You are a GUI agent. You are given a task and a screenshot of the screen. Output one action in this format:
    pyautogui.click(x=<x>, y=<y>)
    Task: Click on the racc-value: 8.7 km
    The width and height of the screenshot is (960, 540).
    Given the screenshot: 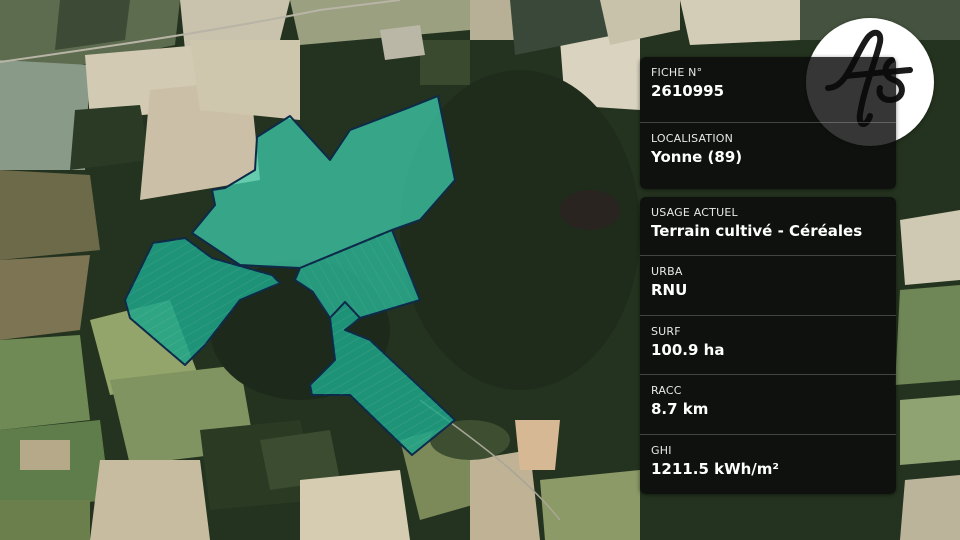 What is the action you would take?
    pyautogui.click(x=680, y=409)
    